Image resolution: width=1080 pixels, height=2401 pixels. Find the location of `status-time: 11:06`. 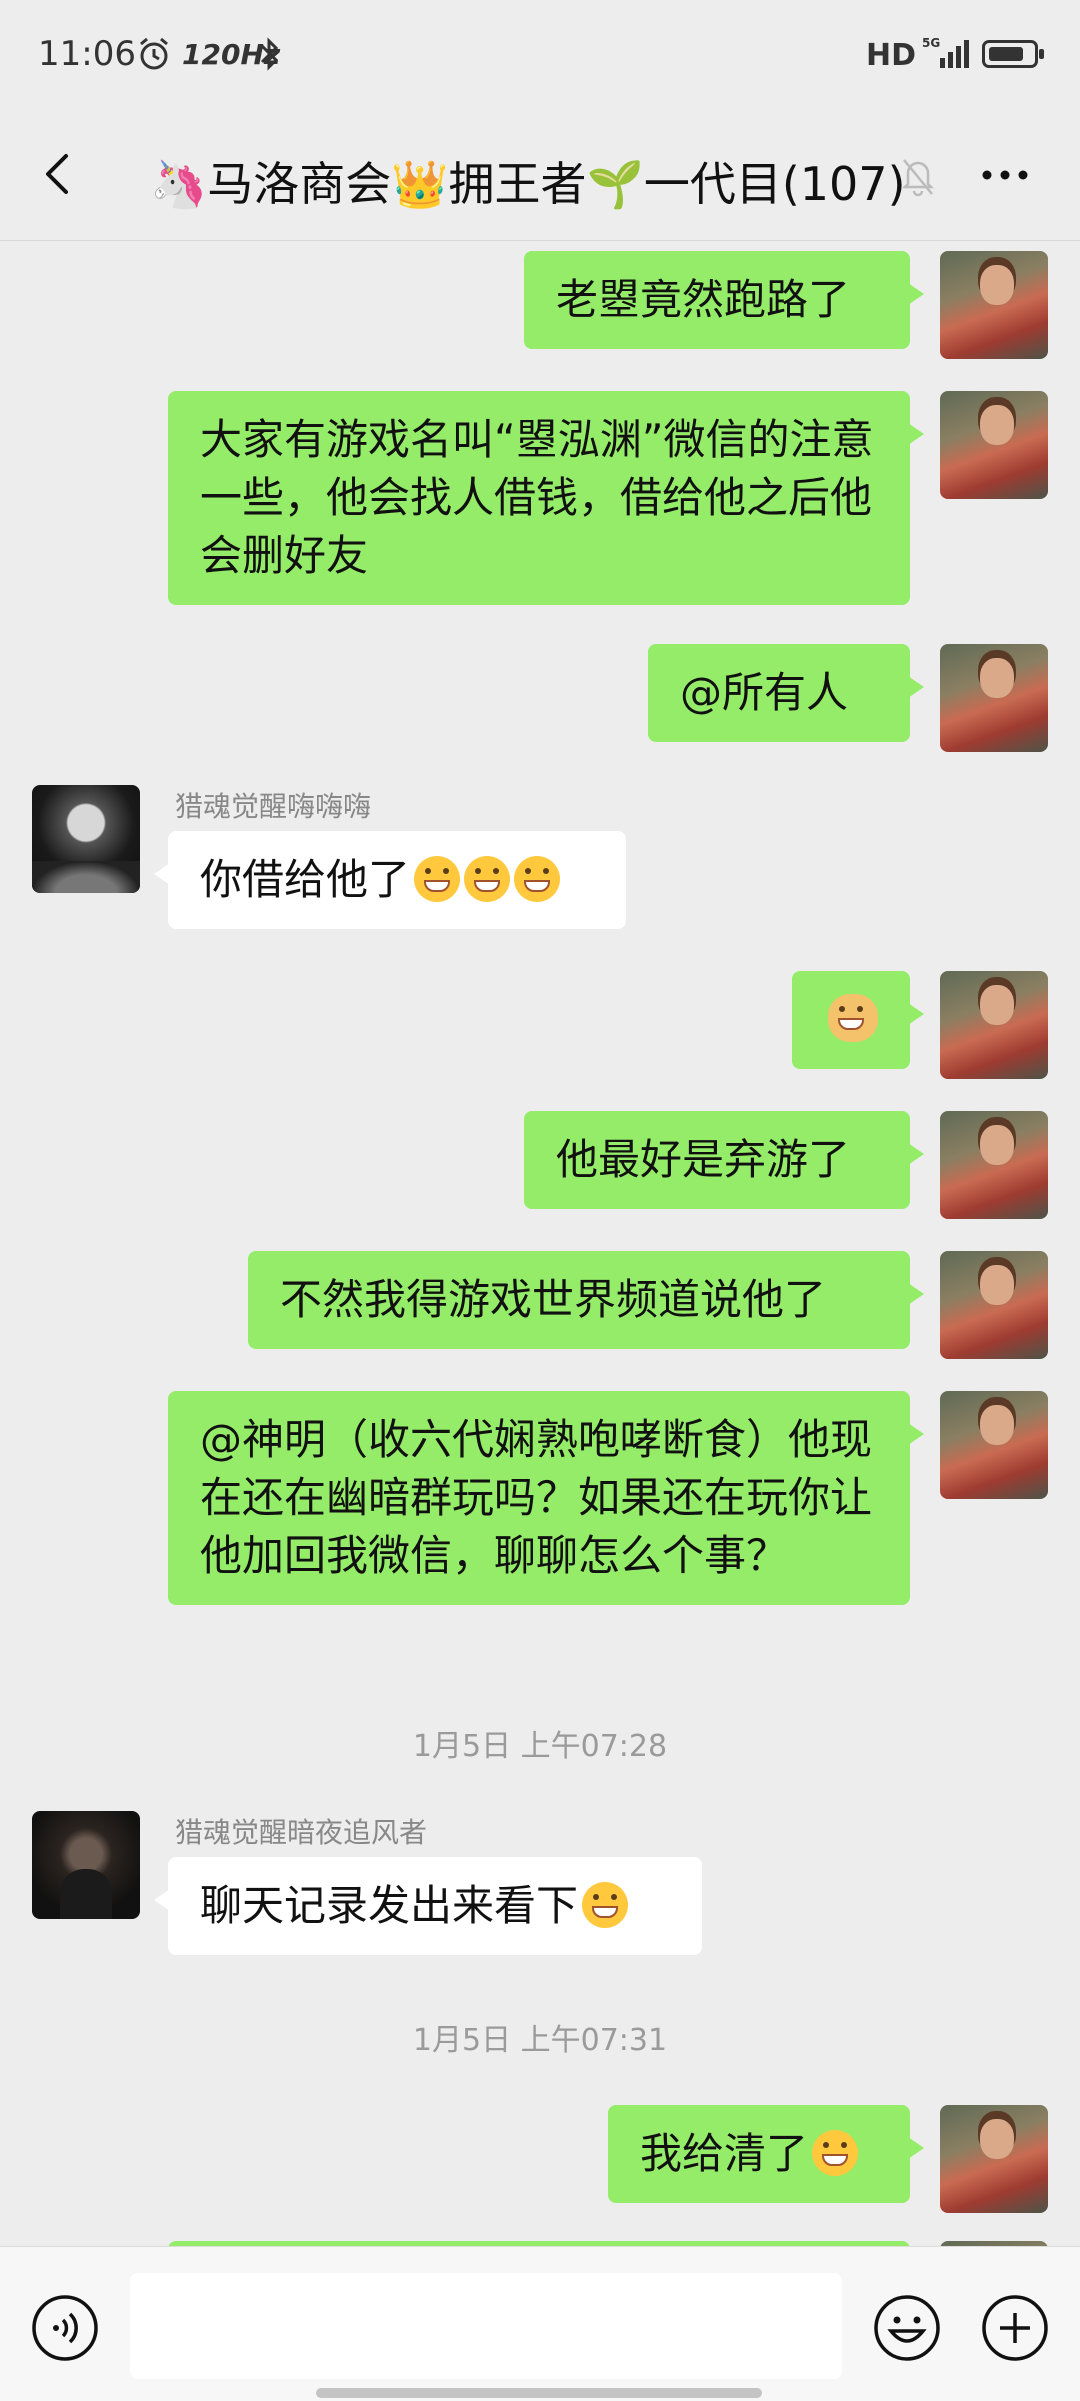

status-time: 11:06 is located at coordinates (87, 54).